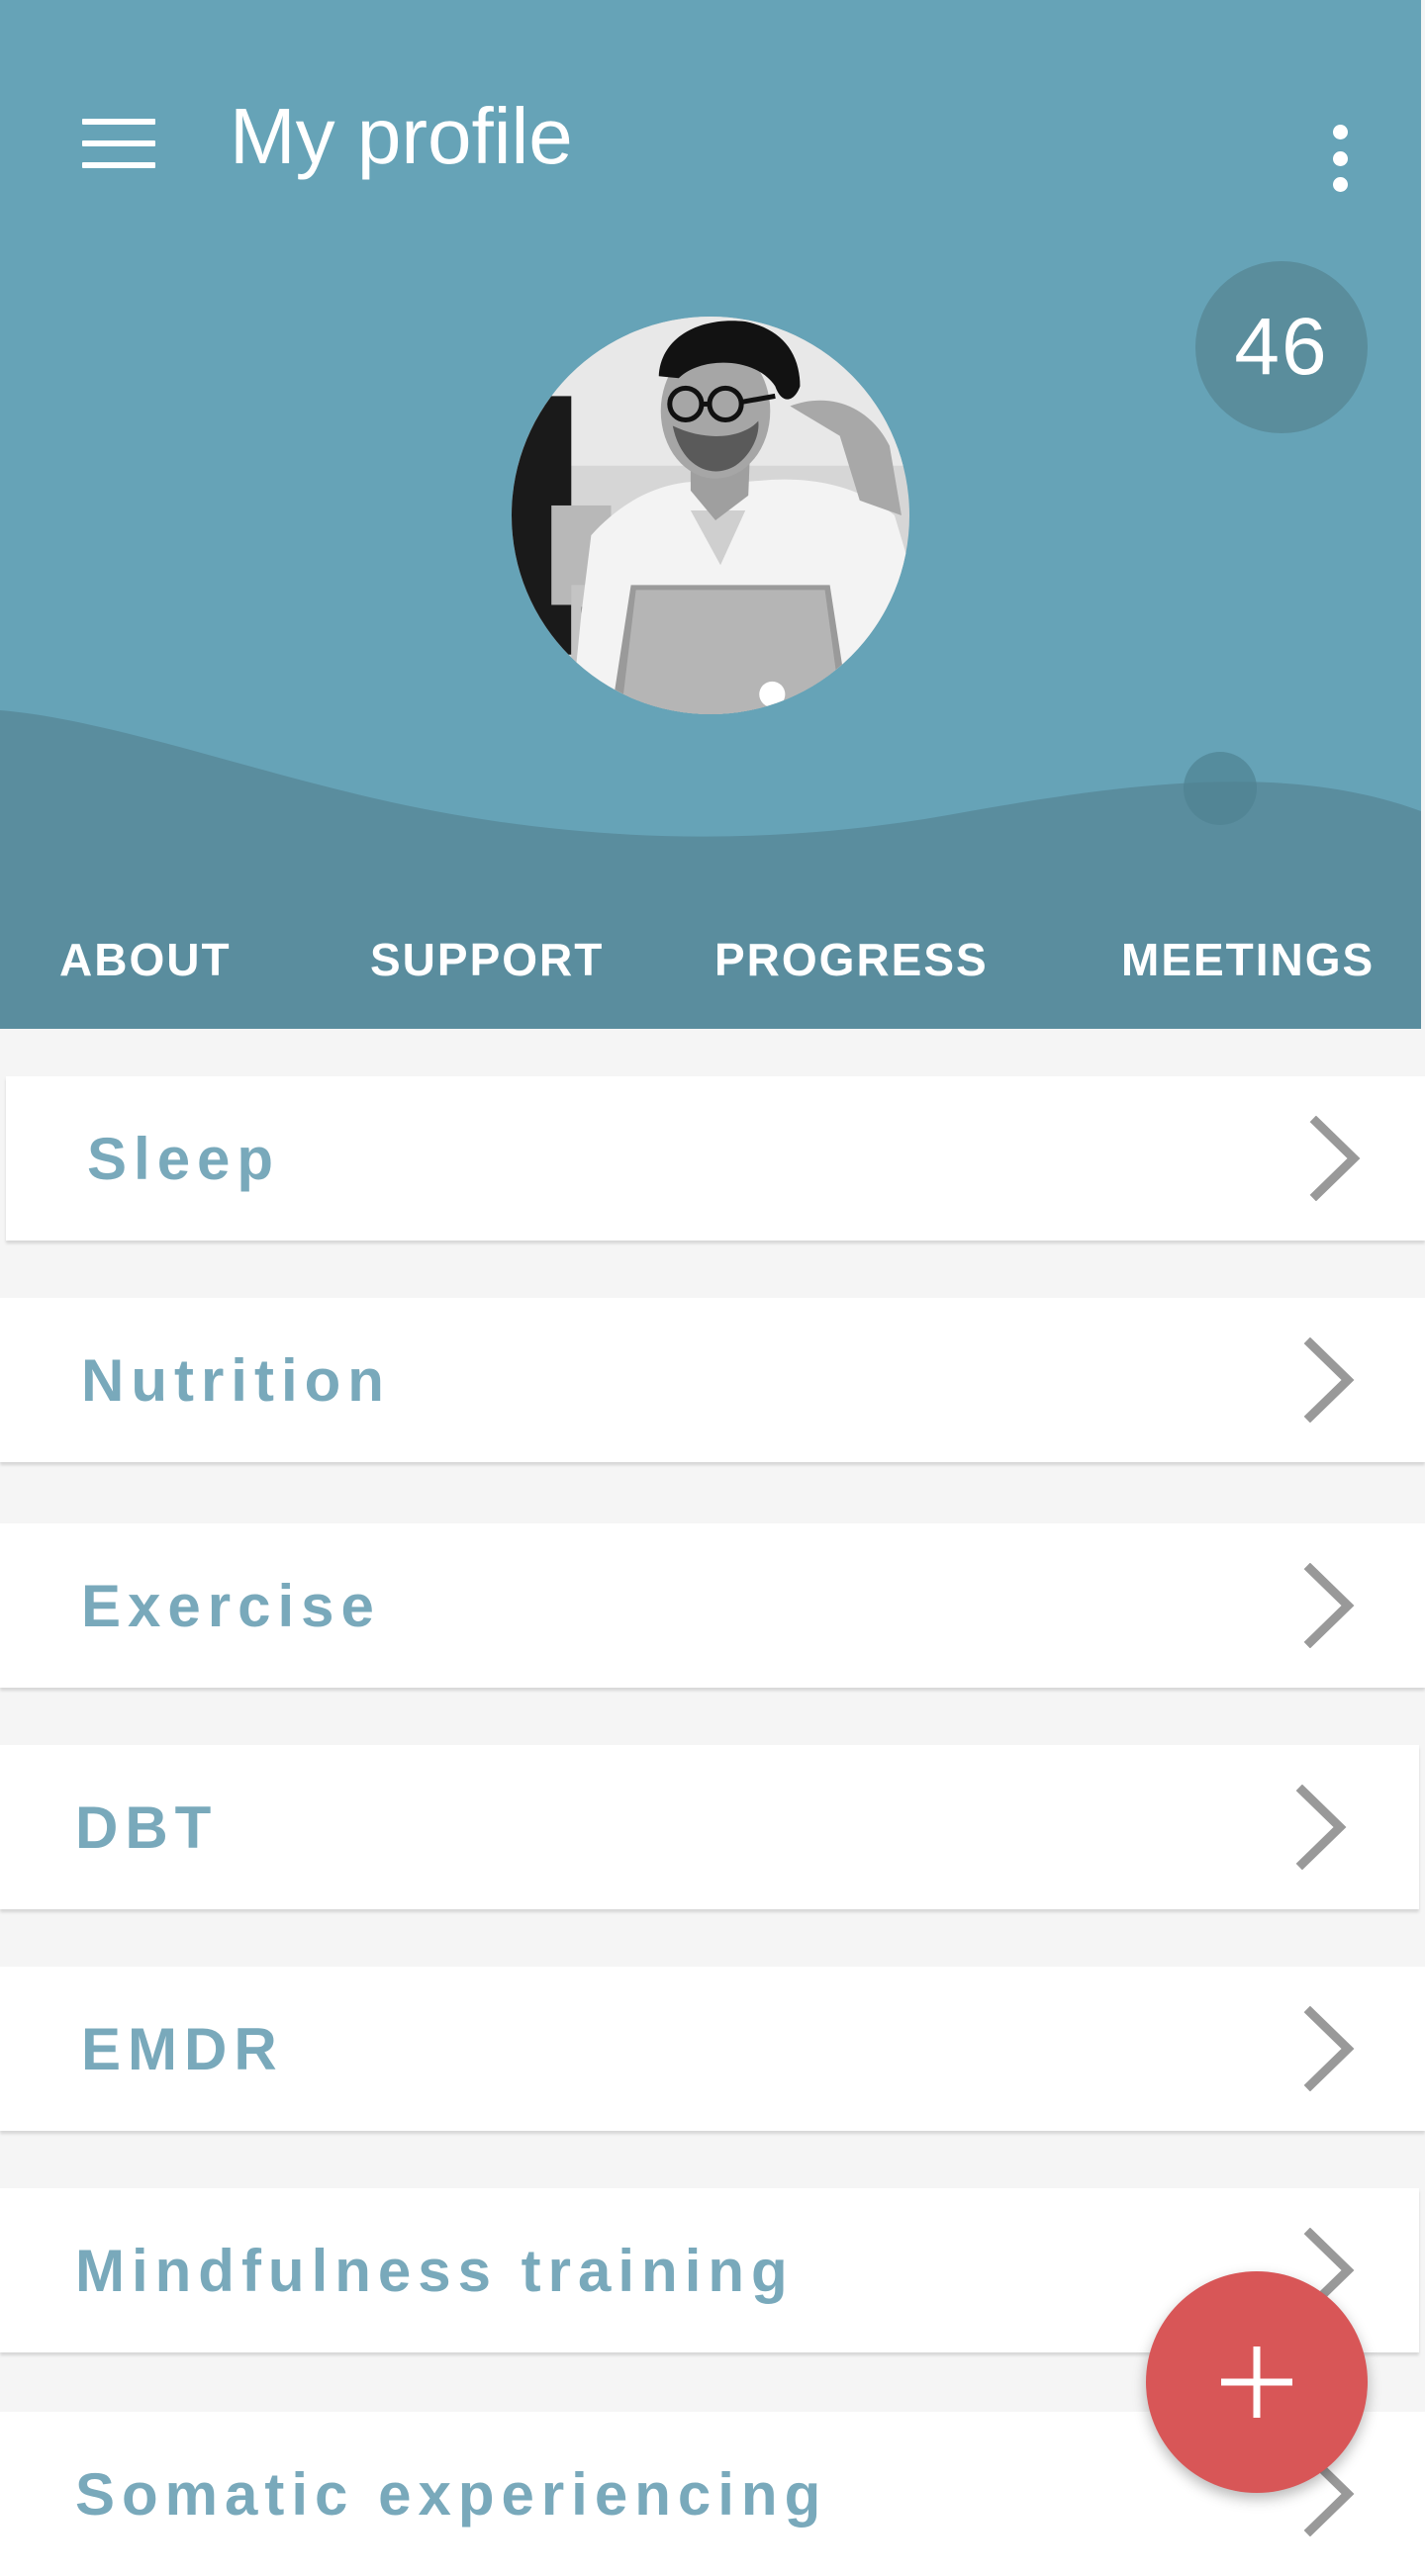 This screenshot has width=1425, height=2576. I want to click on list-item-nutrition: Nutrition, so click(712, 1380).